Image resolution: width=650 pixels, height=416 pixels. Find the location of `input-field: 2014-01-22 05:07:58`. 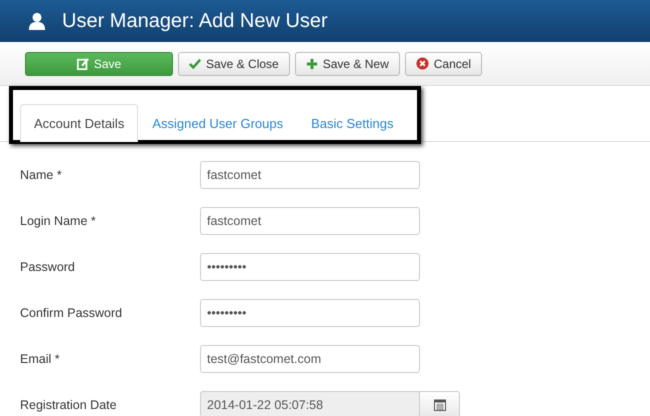

input-field: 2014-01-22 05:07:58 is located at coordinates (310, 403).